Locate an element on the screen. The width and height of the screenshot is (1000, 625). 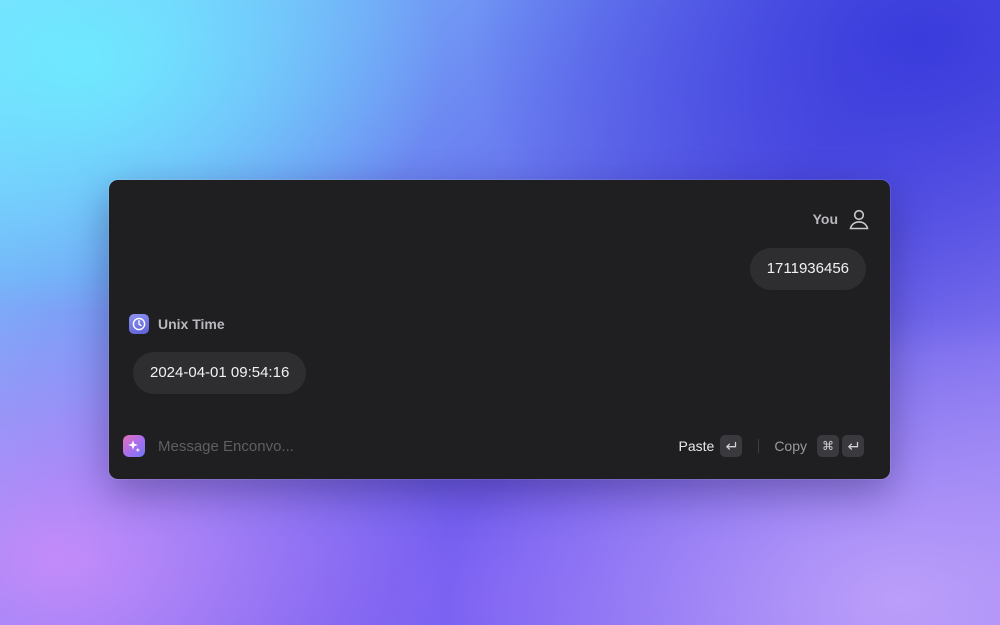
assistant-header: Unix Time is located at coordinates (177, 324).